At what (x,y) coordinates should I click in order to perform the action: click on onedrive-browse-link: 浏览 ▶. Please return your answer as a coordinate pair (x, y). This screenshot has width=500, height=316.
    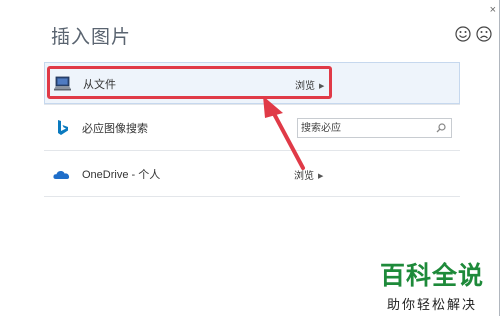
    Looking at the image, I should click on (308, 174).